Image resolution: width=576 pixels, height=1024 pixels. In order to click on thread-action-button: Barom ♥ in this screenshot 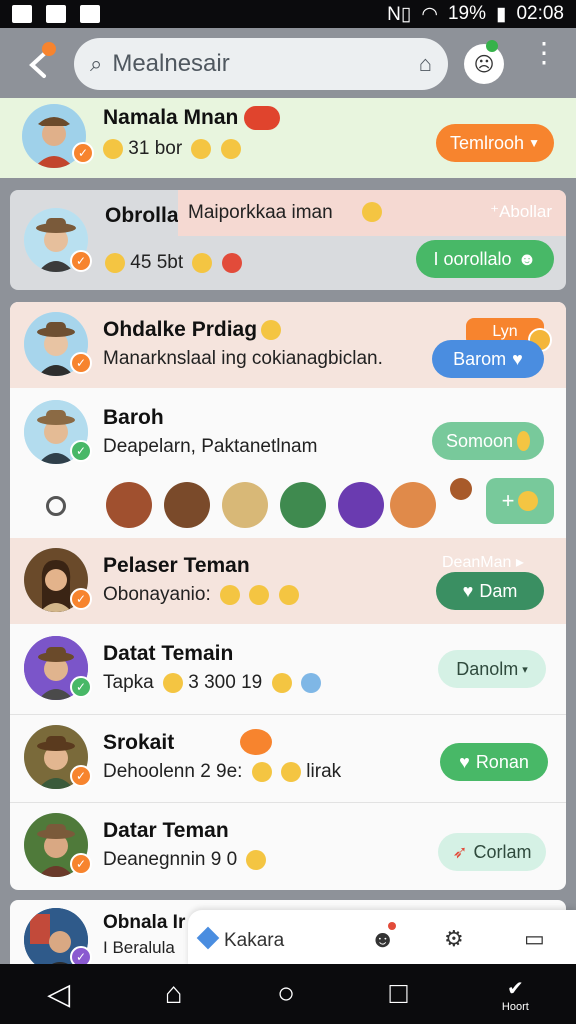, I will do `click(488, 359)`.